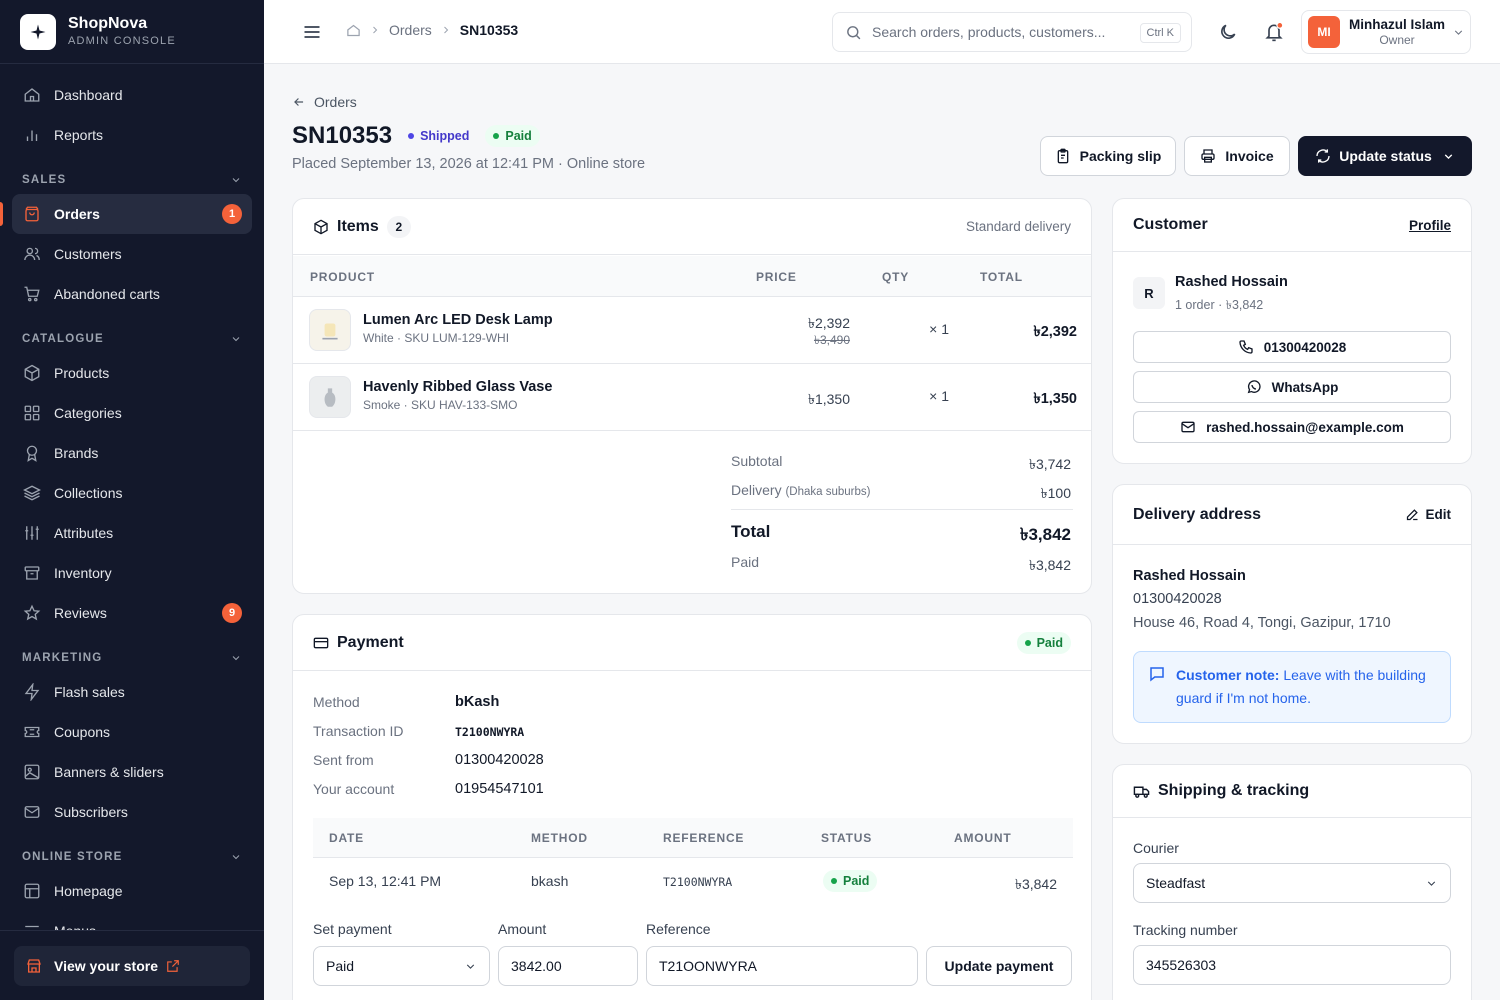  Describe the element at coordinates (132, 180) in the screenshot. I see `sidebar-section-sales: SALES` at that location.